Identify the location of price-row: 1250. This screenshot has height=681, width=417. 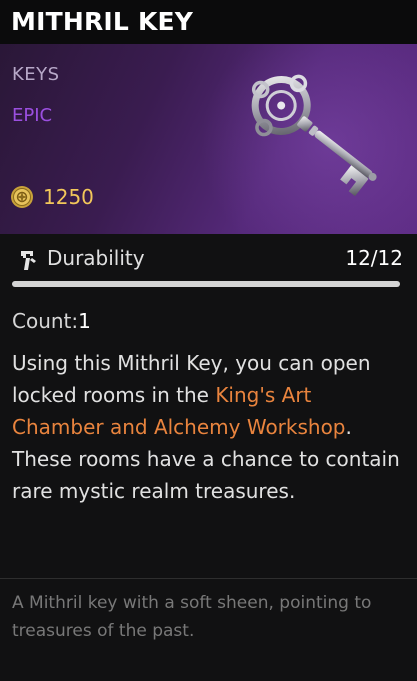
(52, 197).